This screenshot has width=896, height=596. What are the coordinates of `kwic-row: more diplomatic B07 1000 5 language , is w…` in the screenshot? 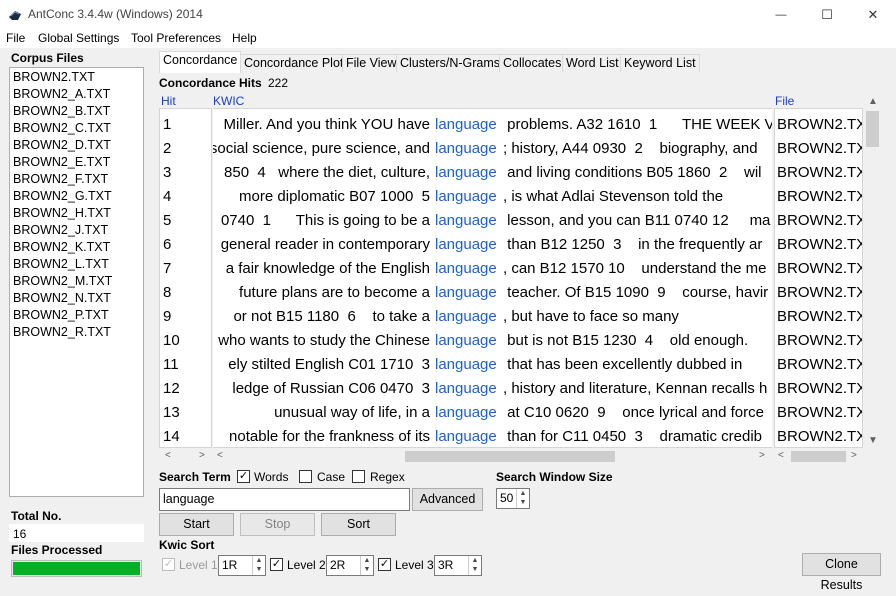 It's located at (492, 197).